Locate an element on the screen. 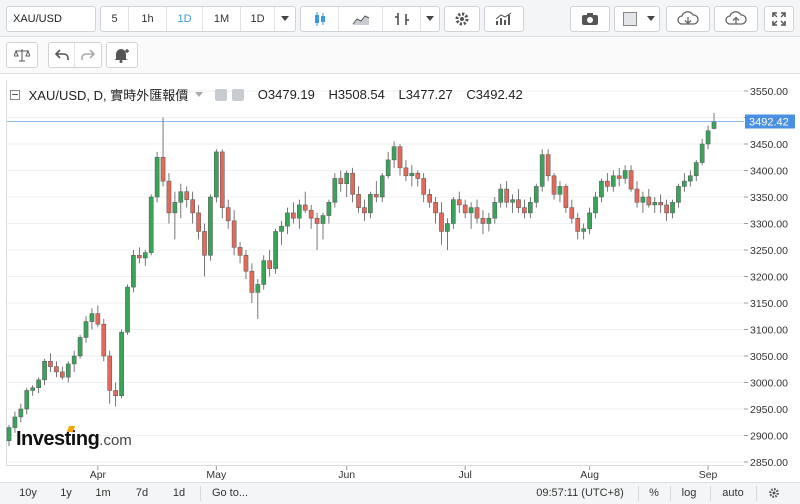  y-tick-label: 2900.00 is located at coordinates (769, 437).